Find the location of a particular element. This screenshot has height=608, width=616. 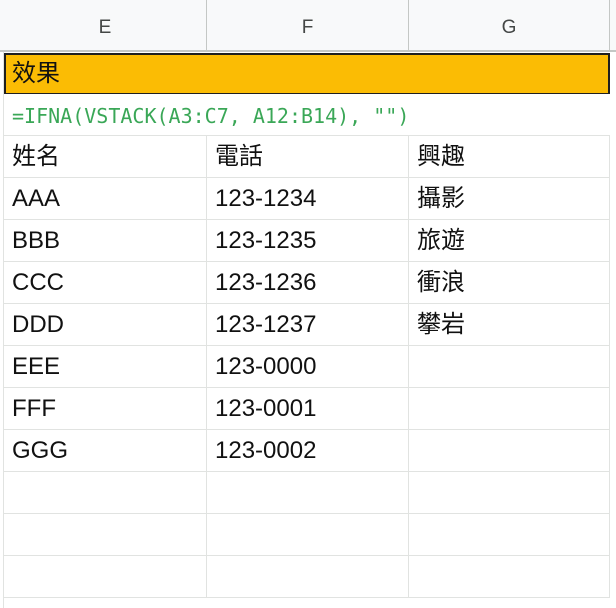

column-header-row: E F G is located at coordinates (308, 26).